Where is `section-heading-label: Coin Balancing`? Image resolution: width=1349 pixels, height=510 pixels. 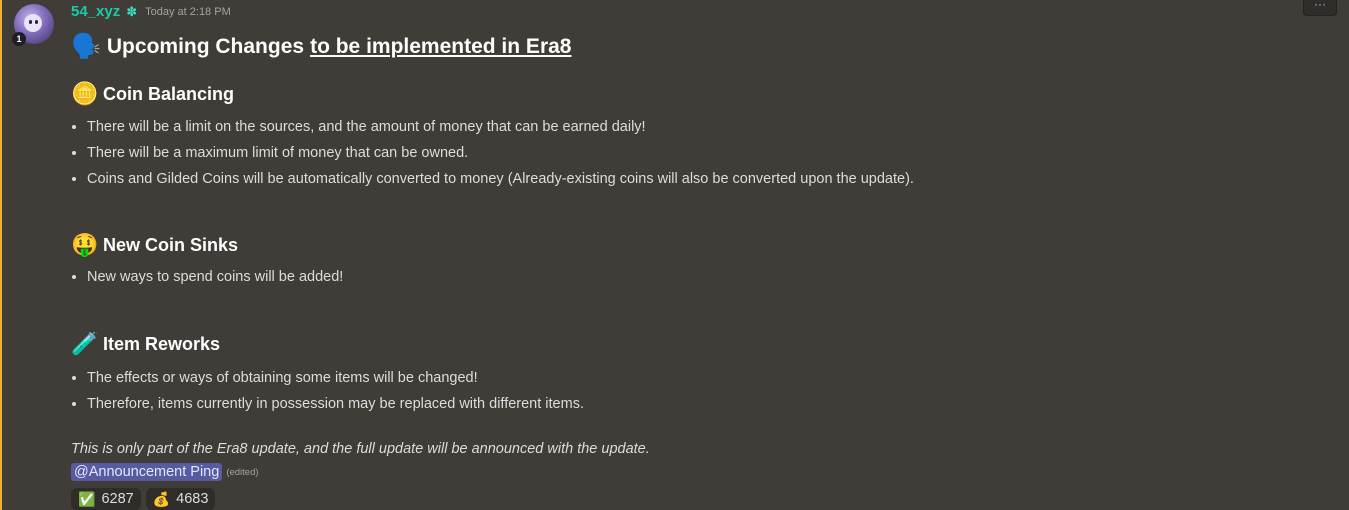 section-heading-label: Coin Balancing is located at coordinates (169, 93).